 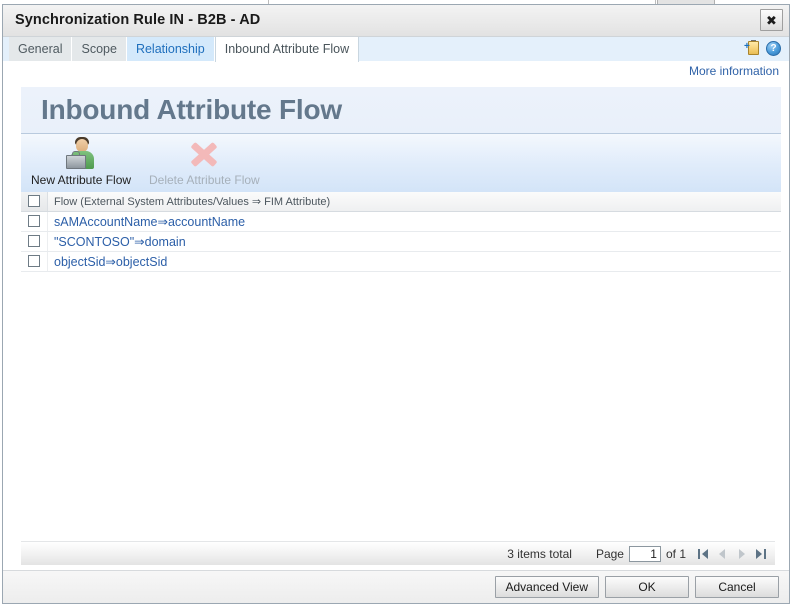 I want to click on attribute-flow-toolbar: New Attribute Flow Delete Attribute Flow, so click(x=401, y=163).